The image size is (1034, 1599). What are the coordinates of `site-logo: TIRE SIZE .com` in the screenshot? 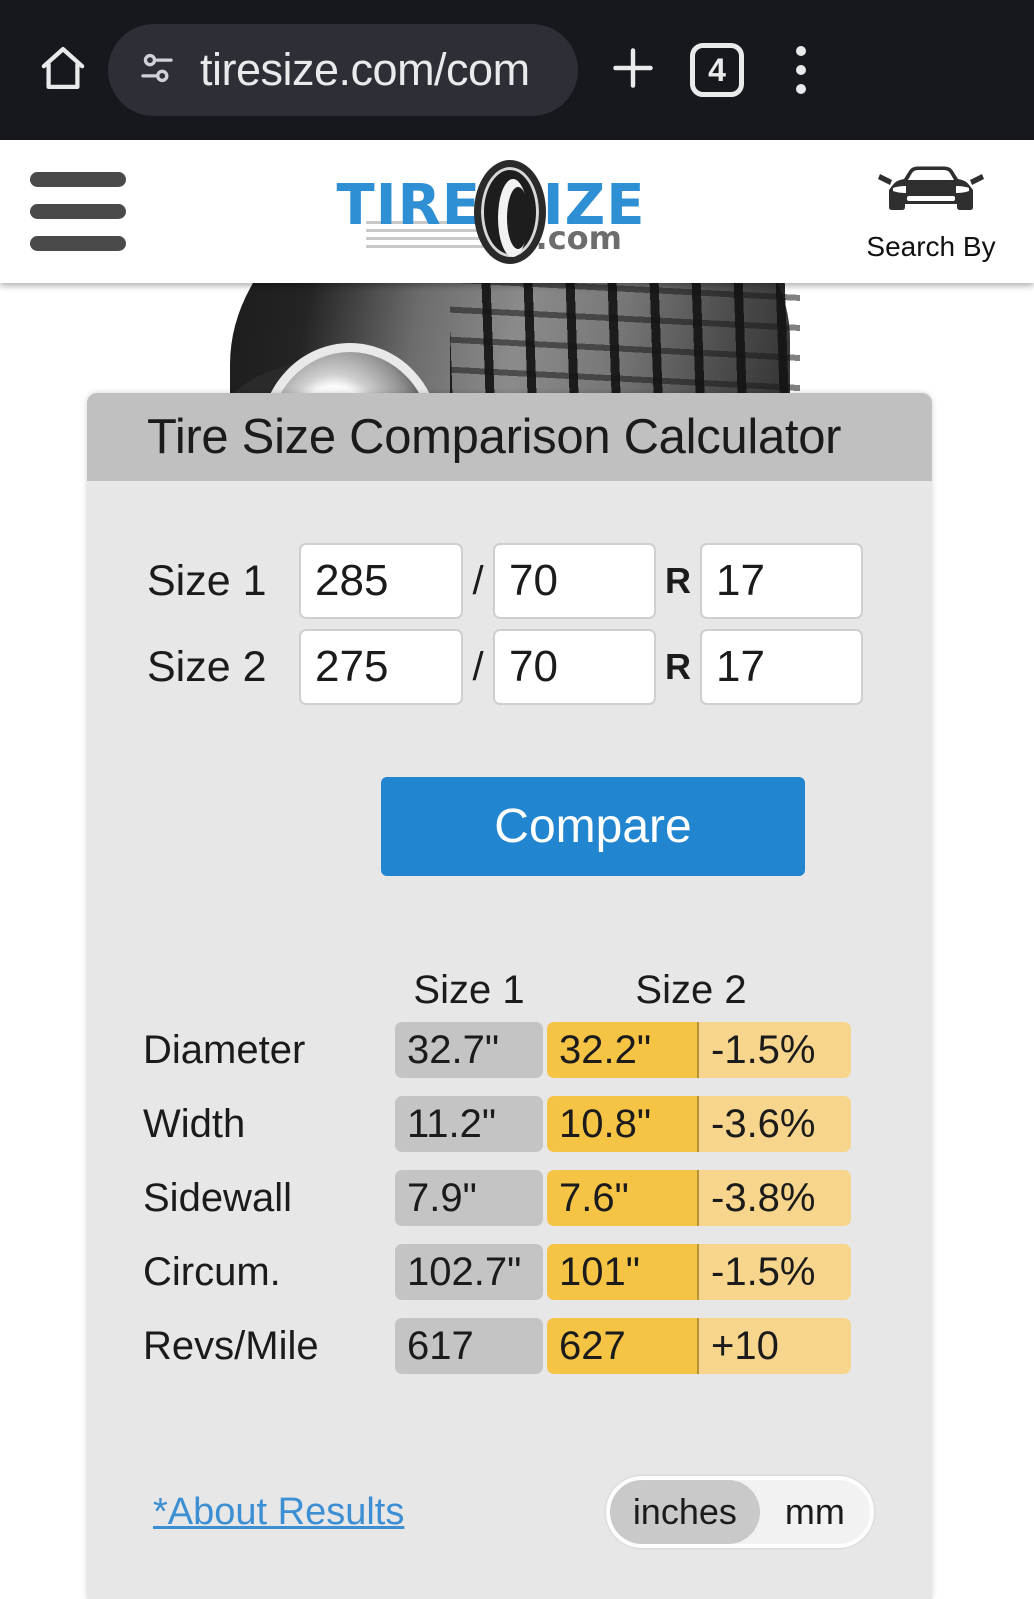 It's located at (490, 212).